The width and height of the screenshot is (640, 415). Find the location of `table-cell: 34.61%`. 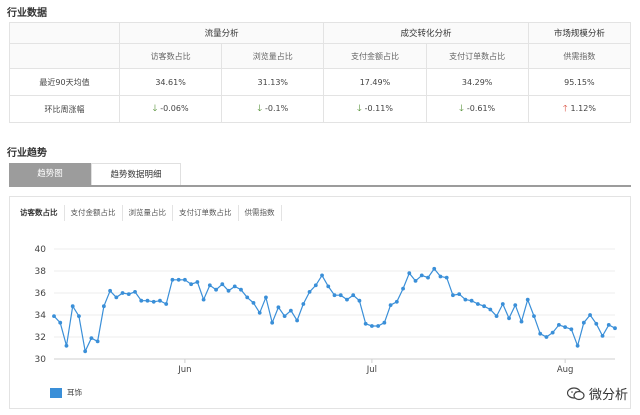

table-cell: 34.61% is located at coordinates (170, 82).